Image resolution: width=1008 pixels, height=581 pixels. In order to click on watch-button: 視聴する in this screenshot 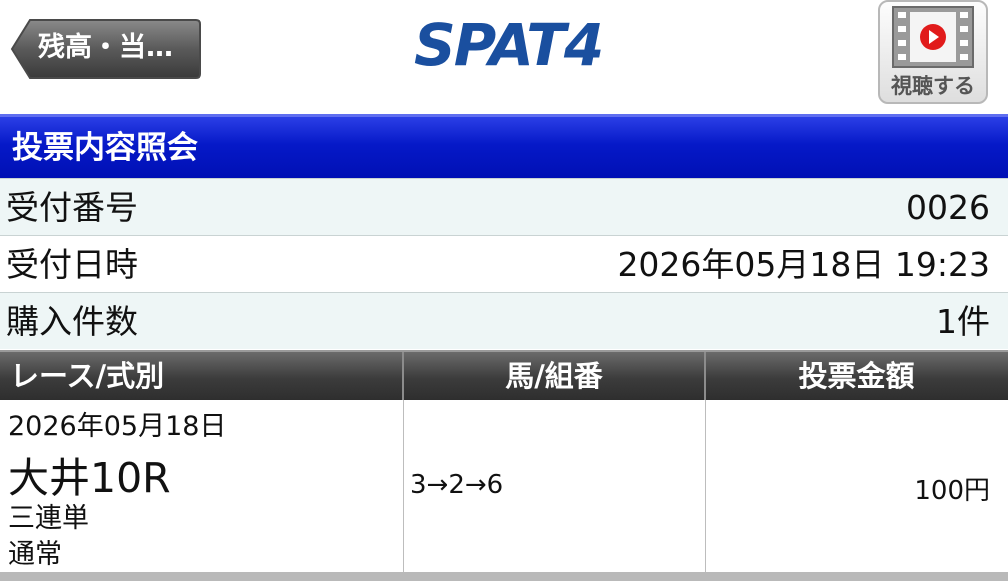, I will do `click(933, 52)`.